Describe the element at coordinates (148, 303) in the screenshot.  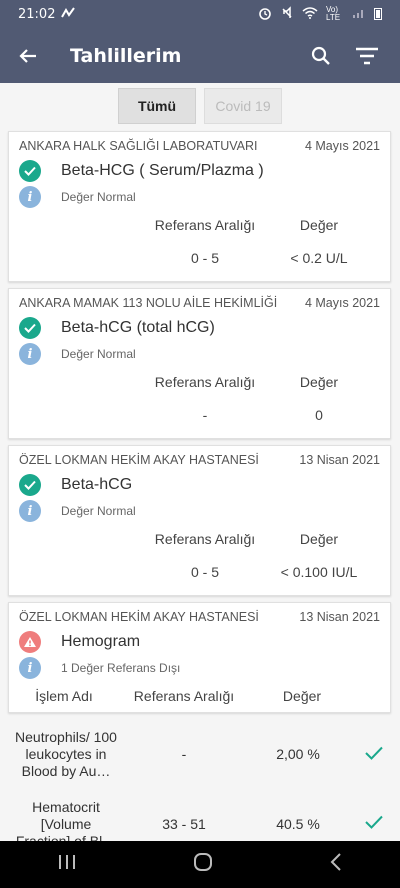
I see `lab-name: ANKARA MAMAK 113 NOLU AİLE HEKİMLİĞİ` at that location.